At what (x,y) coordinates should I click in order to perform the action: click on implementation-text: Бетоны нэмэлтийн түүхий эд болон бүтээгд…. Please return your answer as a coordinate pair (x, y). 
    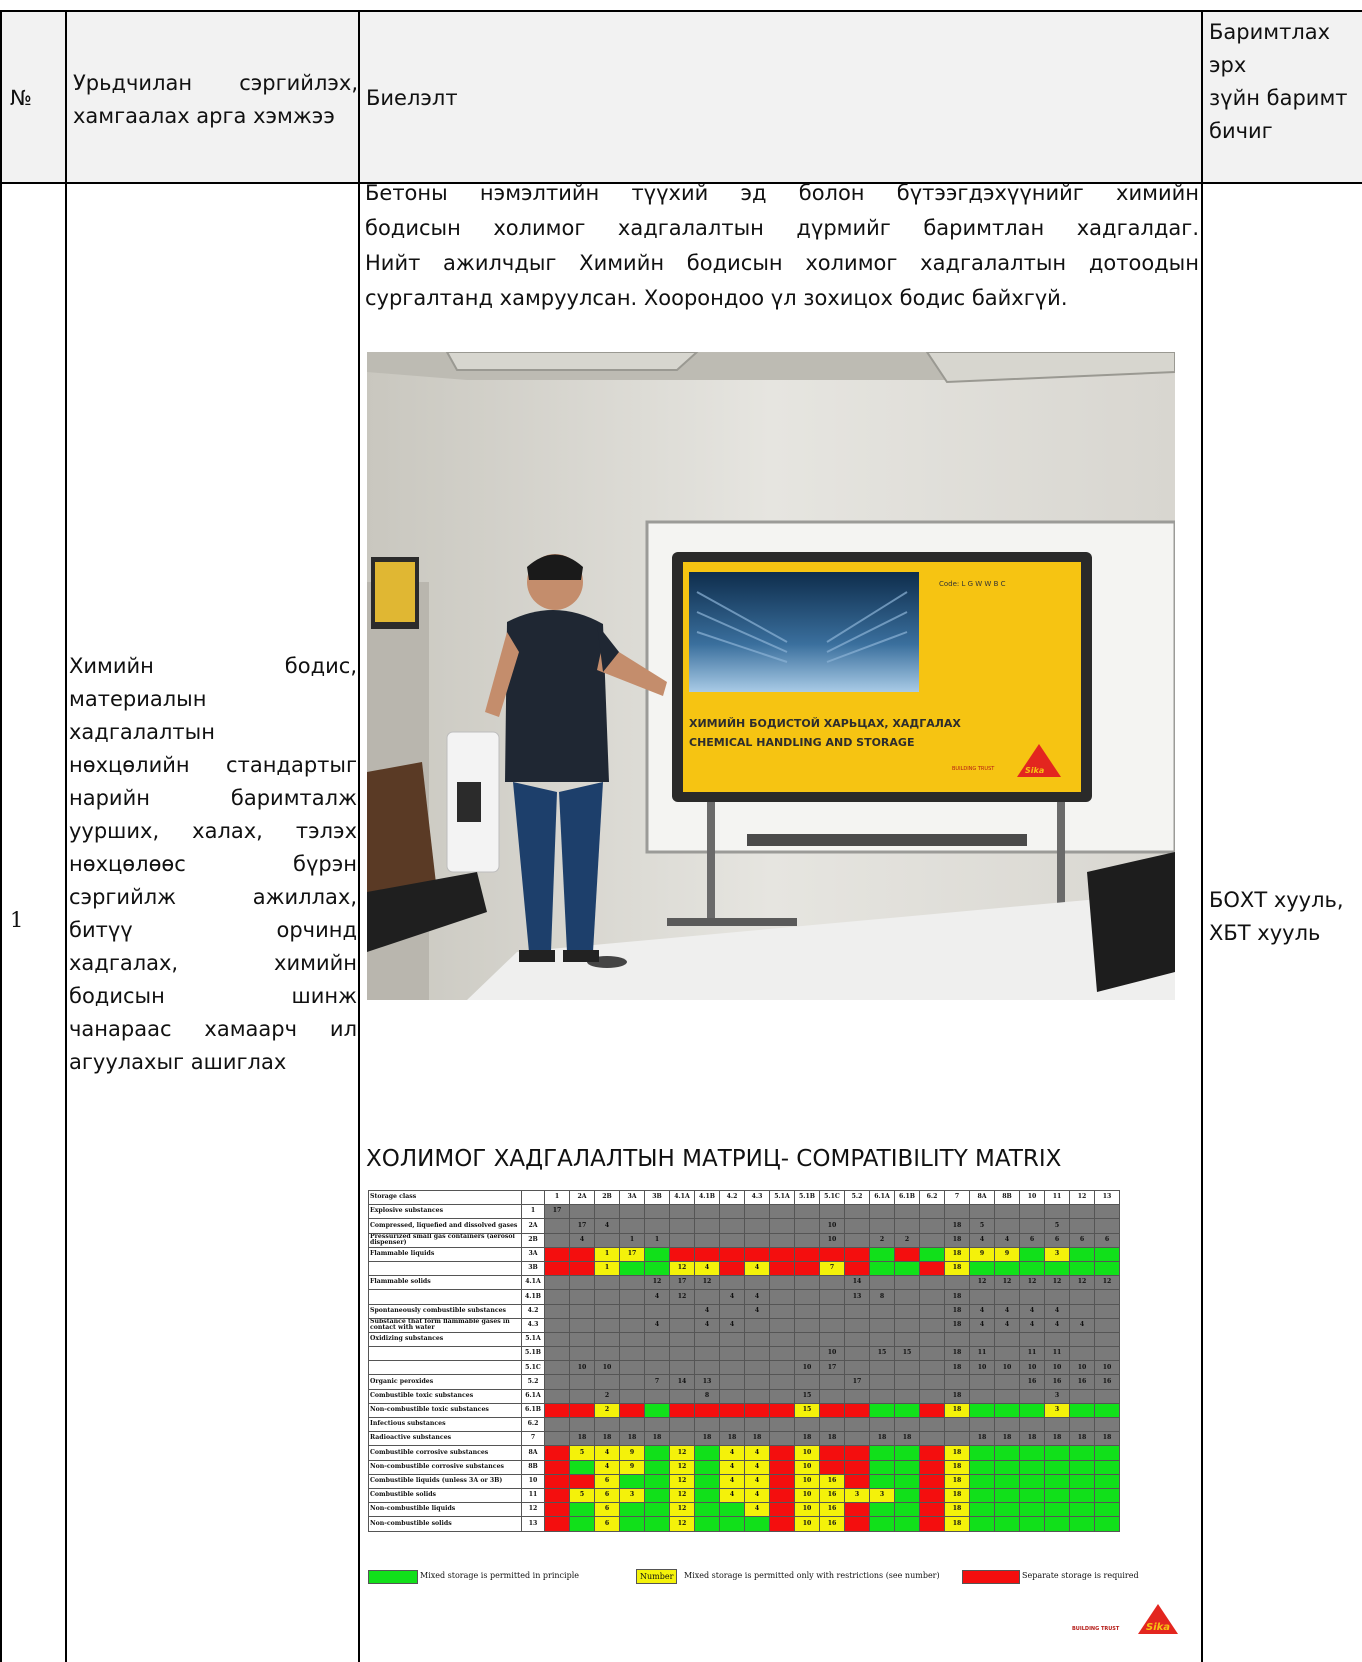
    Looking at the image, I should click on (782, 246).